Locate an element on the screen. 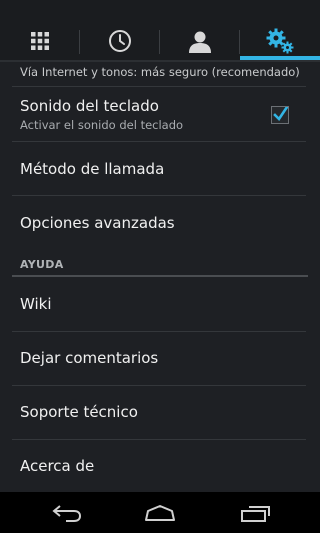 This screenshot has height=533, width=320. checkmark-icon is located at coordinates (280, 114).